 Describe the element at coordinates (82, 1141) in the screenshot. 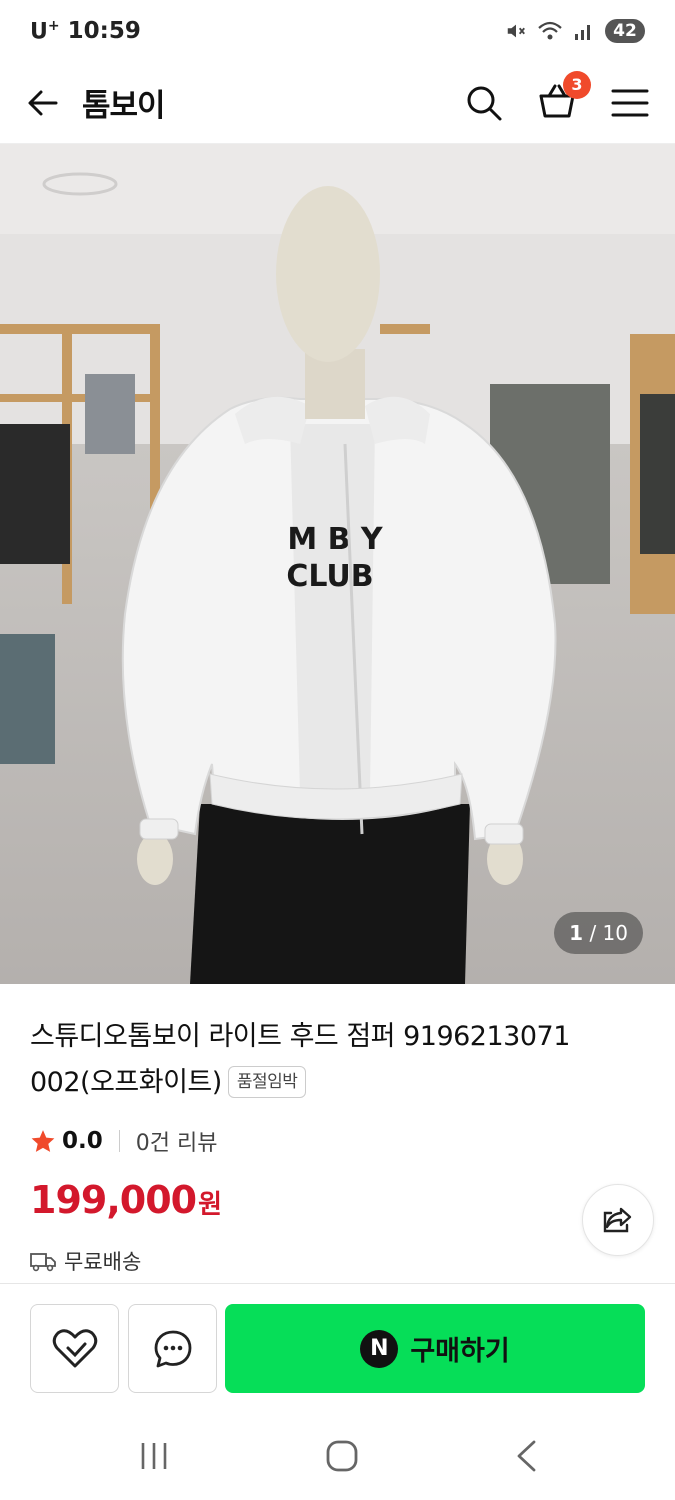

I see `rating-score: 0.0` at that location.